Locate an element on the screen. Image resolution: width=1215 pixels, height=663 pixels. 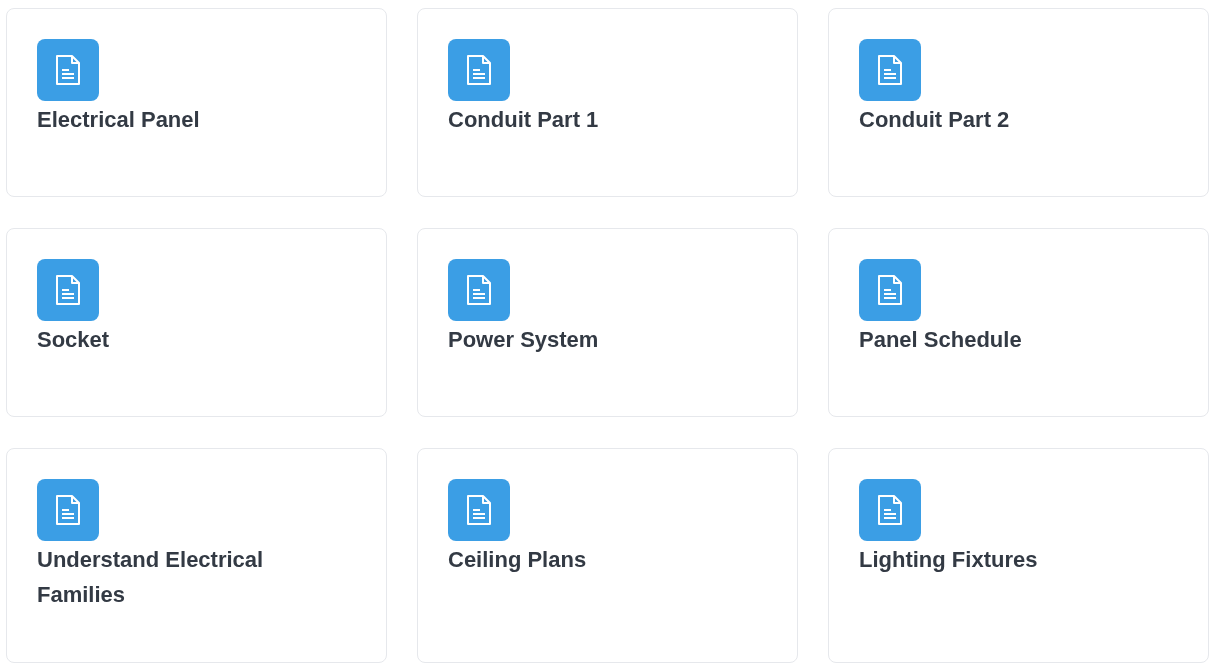
card-title: Power System is located at coordinates (524, 340).